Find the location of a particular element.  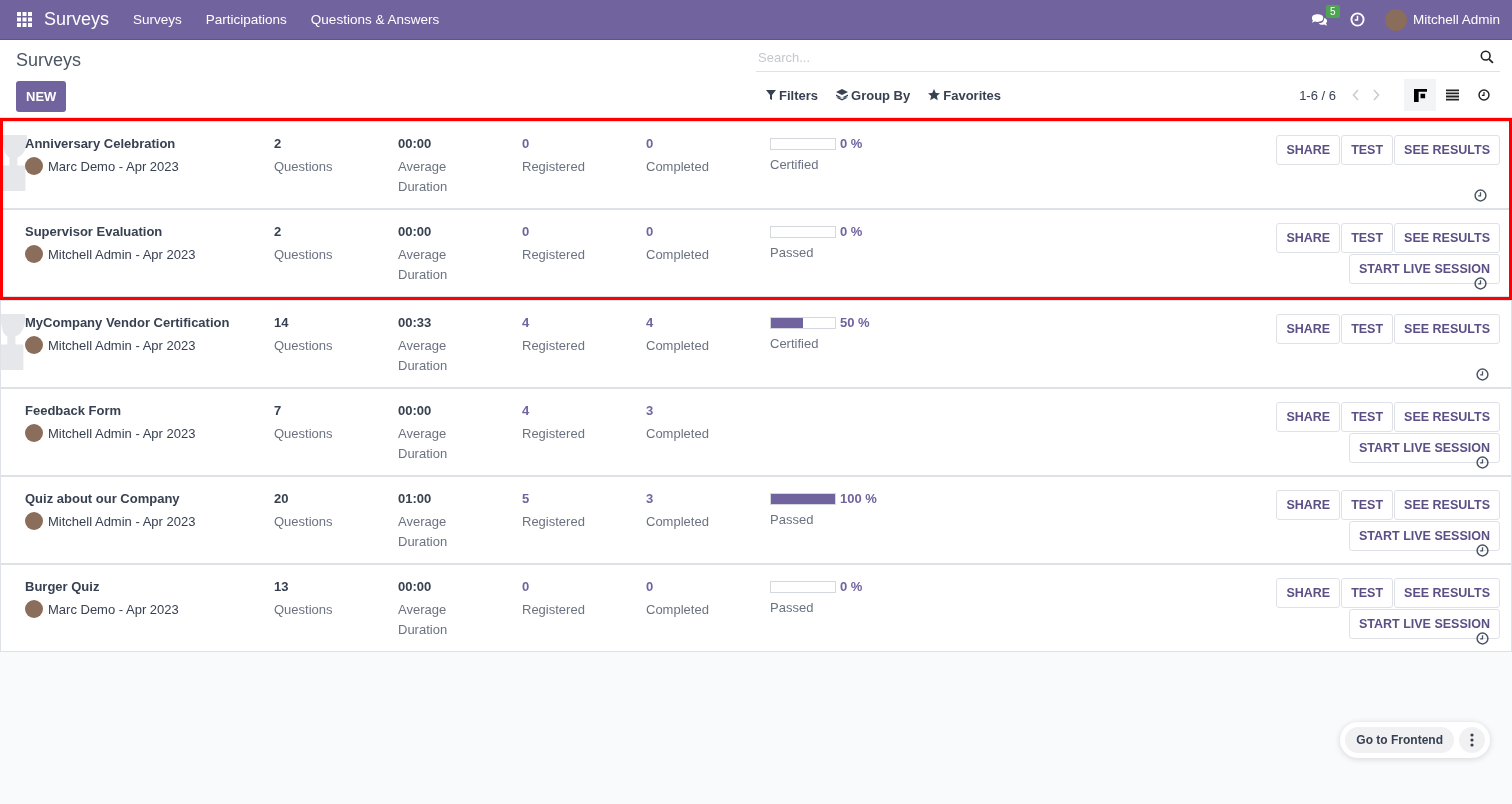

survey-card: Burger Quiz Marc Demo - Apr 2023 13 Questions 00:00 Average Duration 0 Registered 0 Completed 0 % Passed SHARE TEST SEE RESULTS START LIVE SESSION is located at coordinates (756, 608).